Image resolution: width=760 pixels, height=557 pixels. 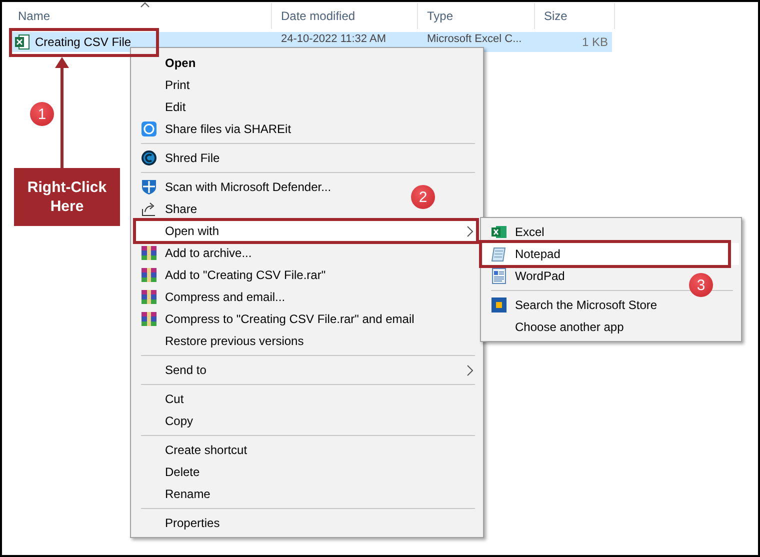 I want to click on menu-item: Print, so click(x=177, y=85).